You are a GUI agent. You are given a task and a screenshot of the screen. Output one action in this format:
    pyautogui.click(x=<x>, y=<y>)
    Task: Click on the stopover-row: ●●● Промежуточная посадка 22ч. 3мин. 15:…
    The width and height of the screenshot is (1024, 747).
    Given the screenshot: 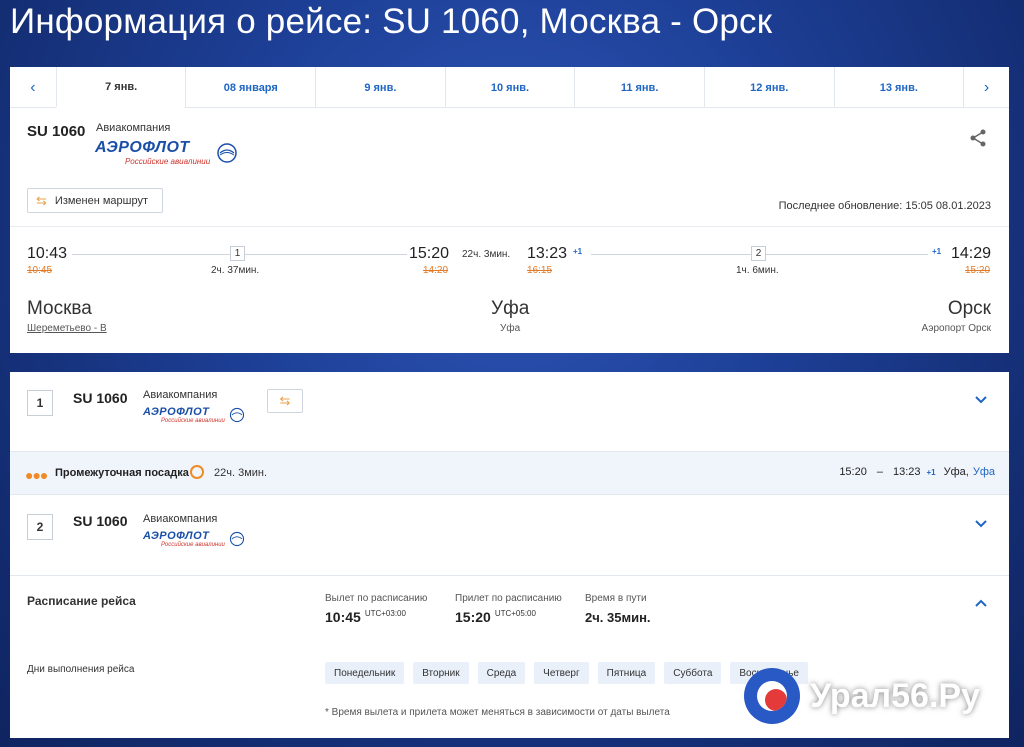 What is the action you would take?
    pyautogui.click(x=509, y=473)
    